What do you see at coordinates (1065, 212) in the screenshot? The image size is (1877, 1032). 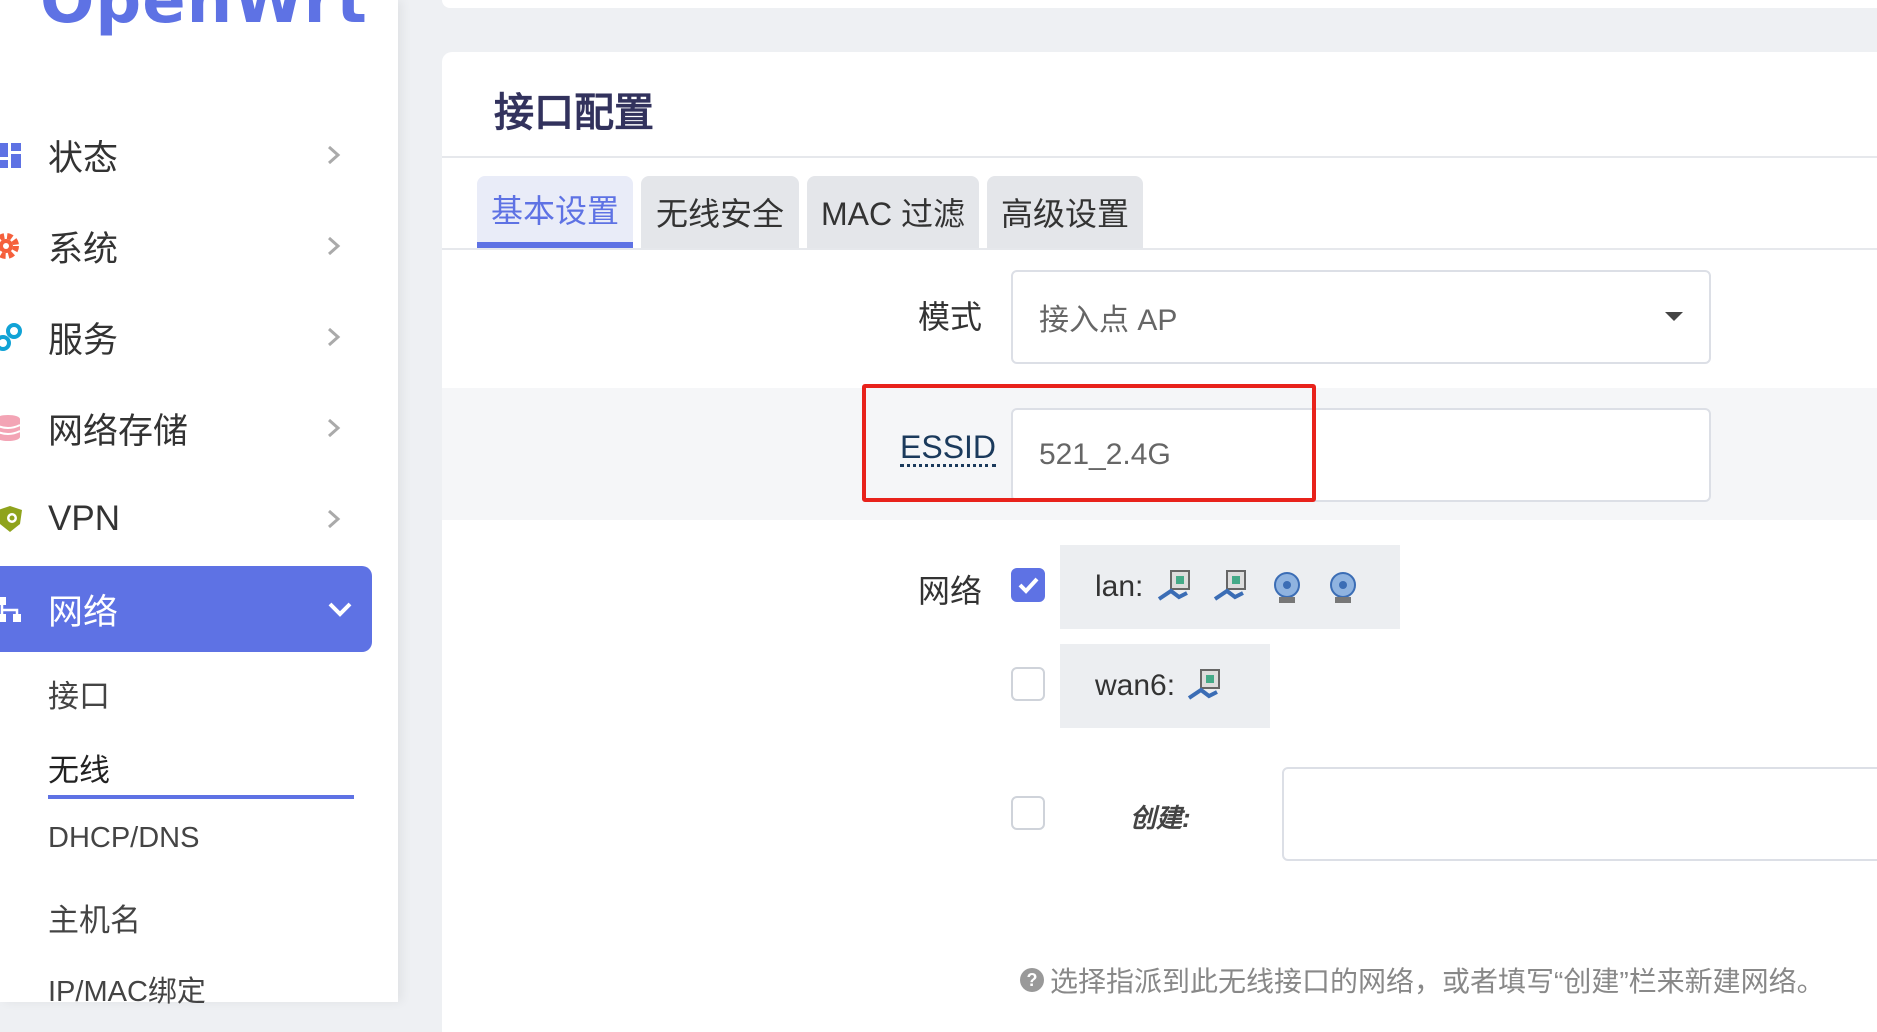 I see `tab-advanced-settings: 高级设置` at bounding box center [1065, 212].